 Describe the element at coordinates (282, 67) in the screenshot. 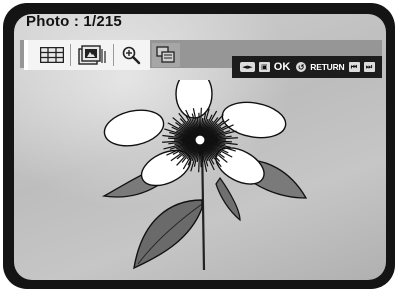

I see `ok-label: OK` at that location.